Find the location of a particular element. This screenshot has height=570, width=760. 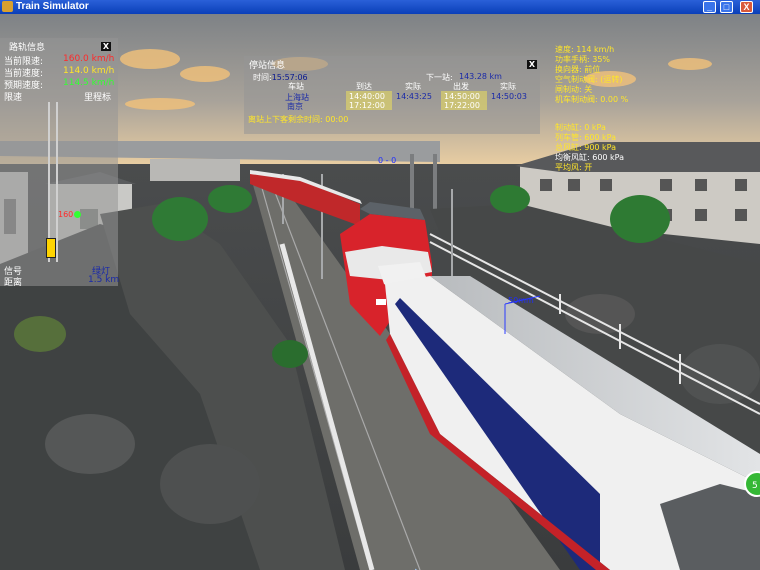

distance-counter: 0 - 0 is located at coordinates (387, 160).